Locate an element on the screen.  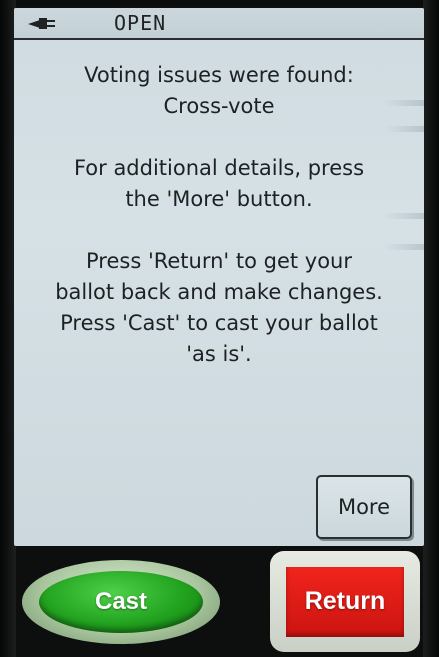
issue-type: Cross-vote is located at coordinates (219, 106).